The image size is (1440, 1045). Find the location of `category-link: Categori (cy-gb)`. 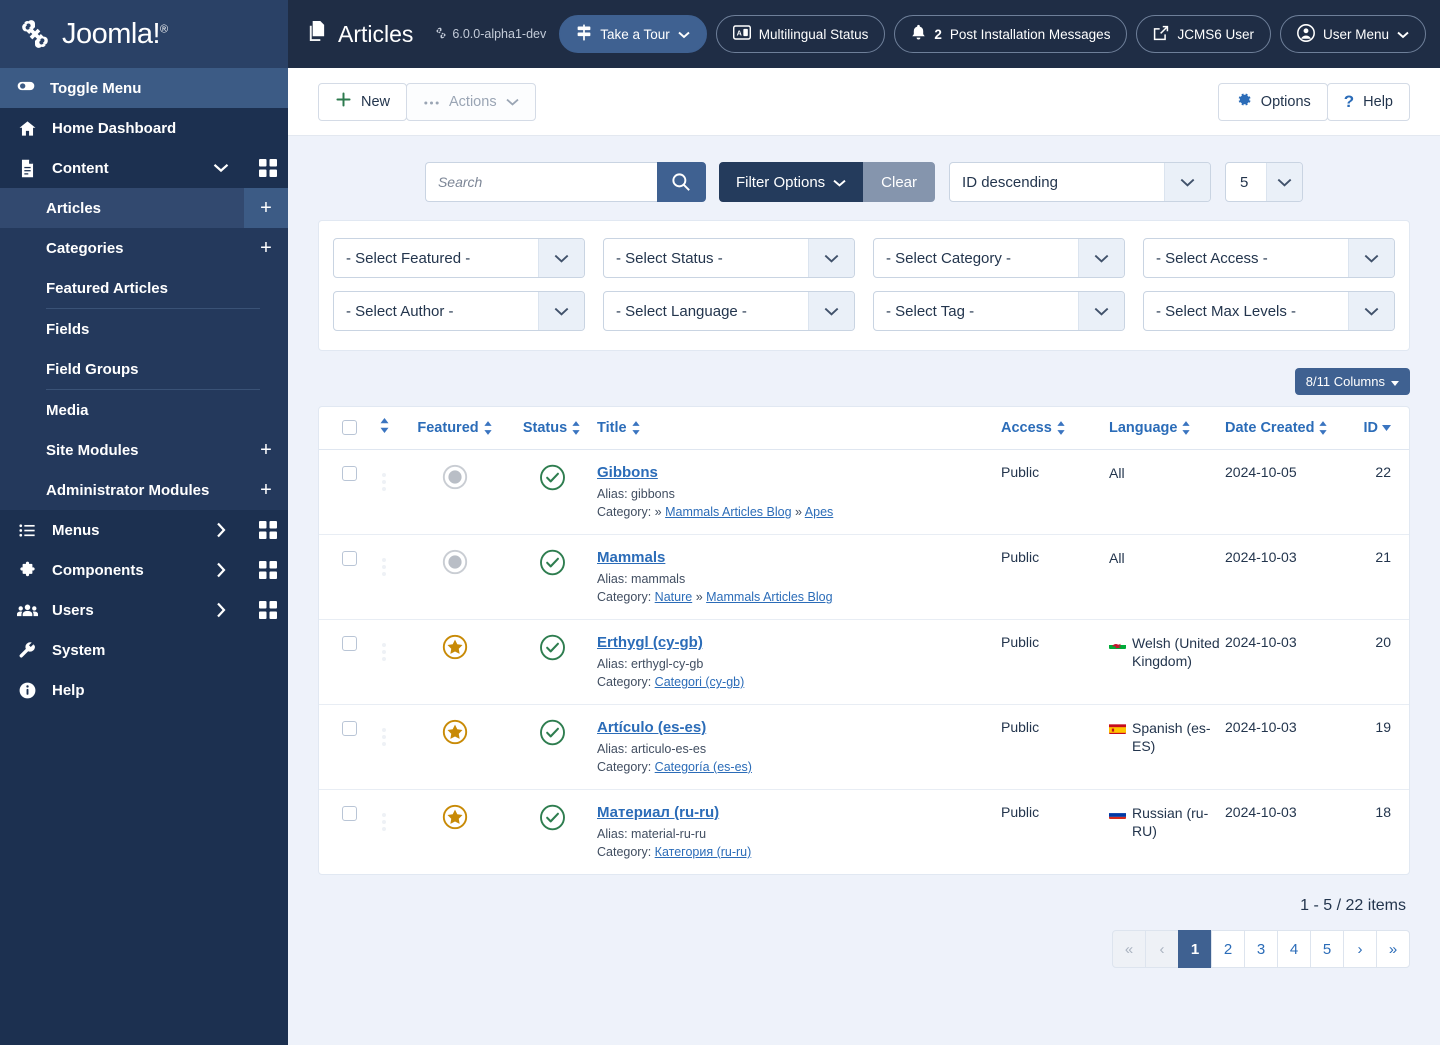

category-link: Categori (cy-gb) is located at coordinates (700, 682).